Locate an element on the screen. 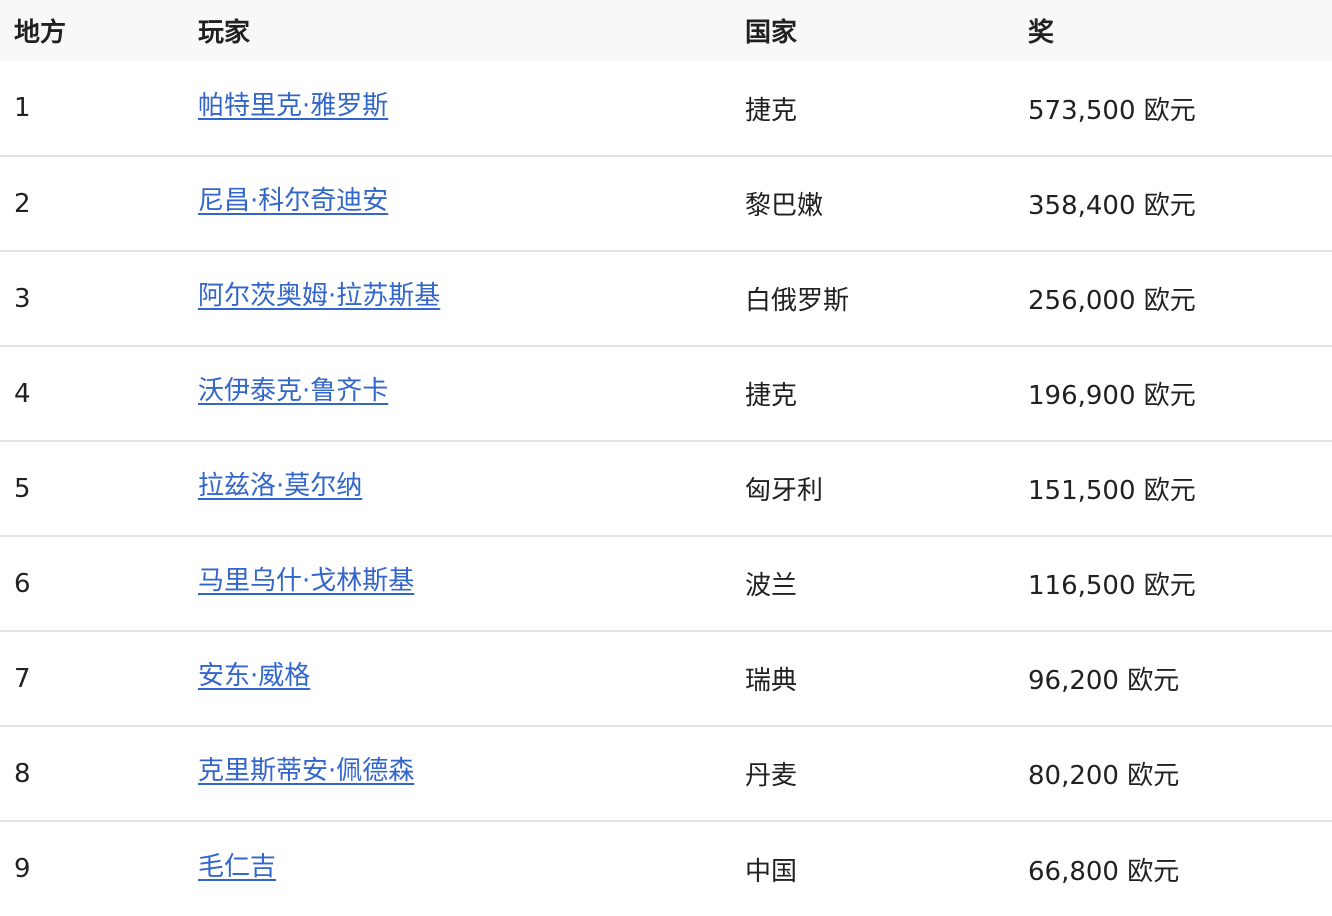 The height and width of the screenshot is (916, 1332). header-row: 地方 玩家 国家 奖 is located at coordinates (666, 30).